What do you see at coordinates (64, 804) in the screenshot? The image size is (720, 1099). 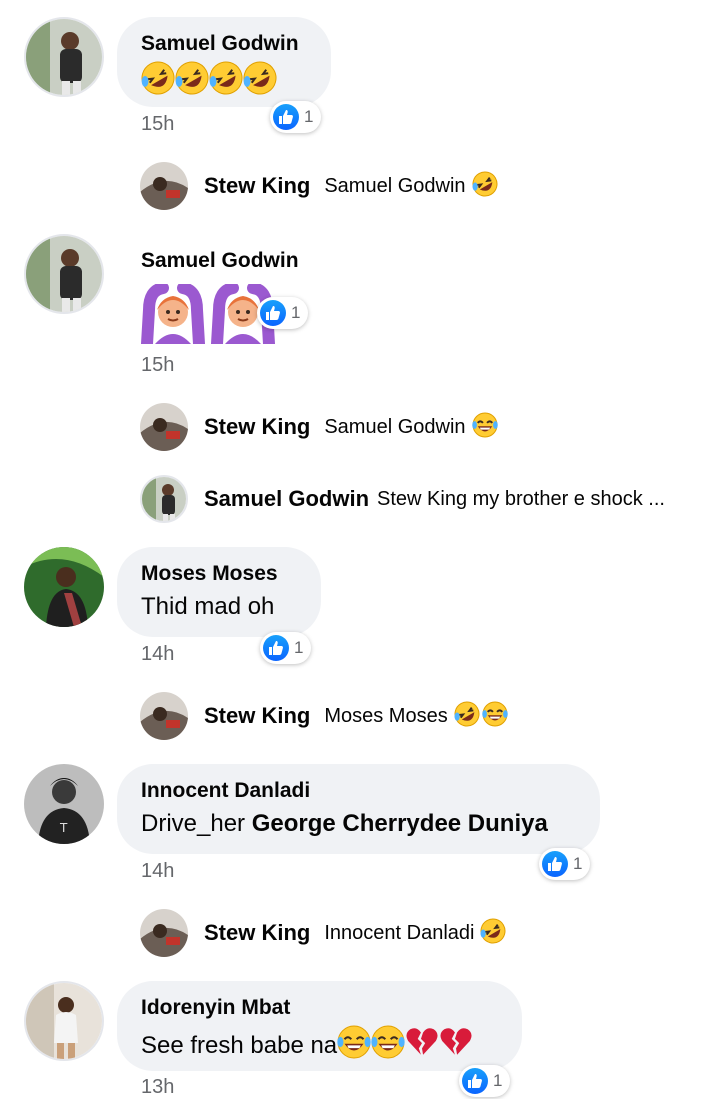 I see `avatar: T` at bounding box center [64, 804].